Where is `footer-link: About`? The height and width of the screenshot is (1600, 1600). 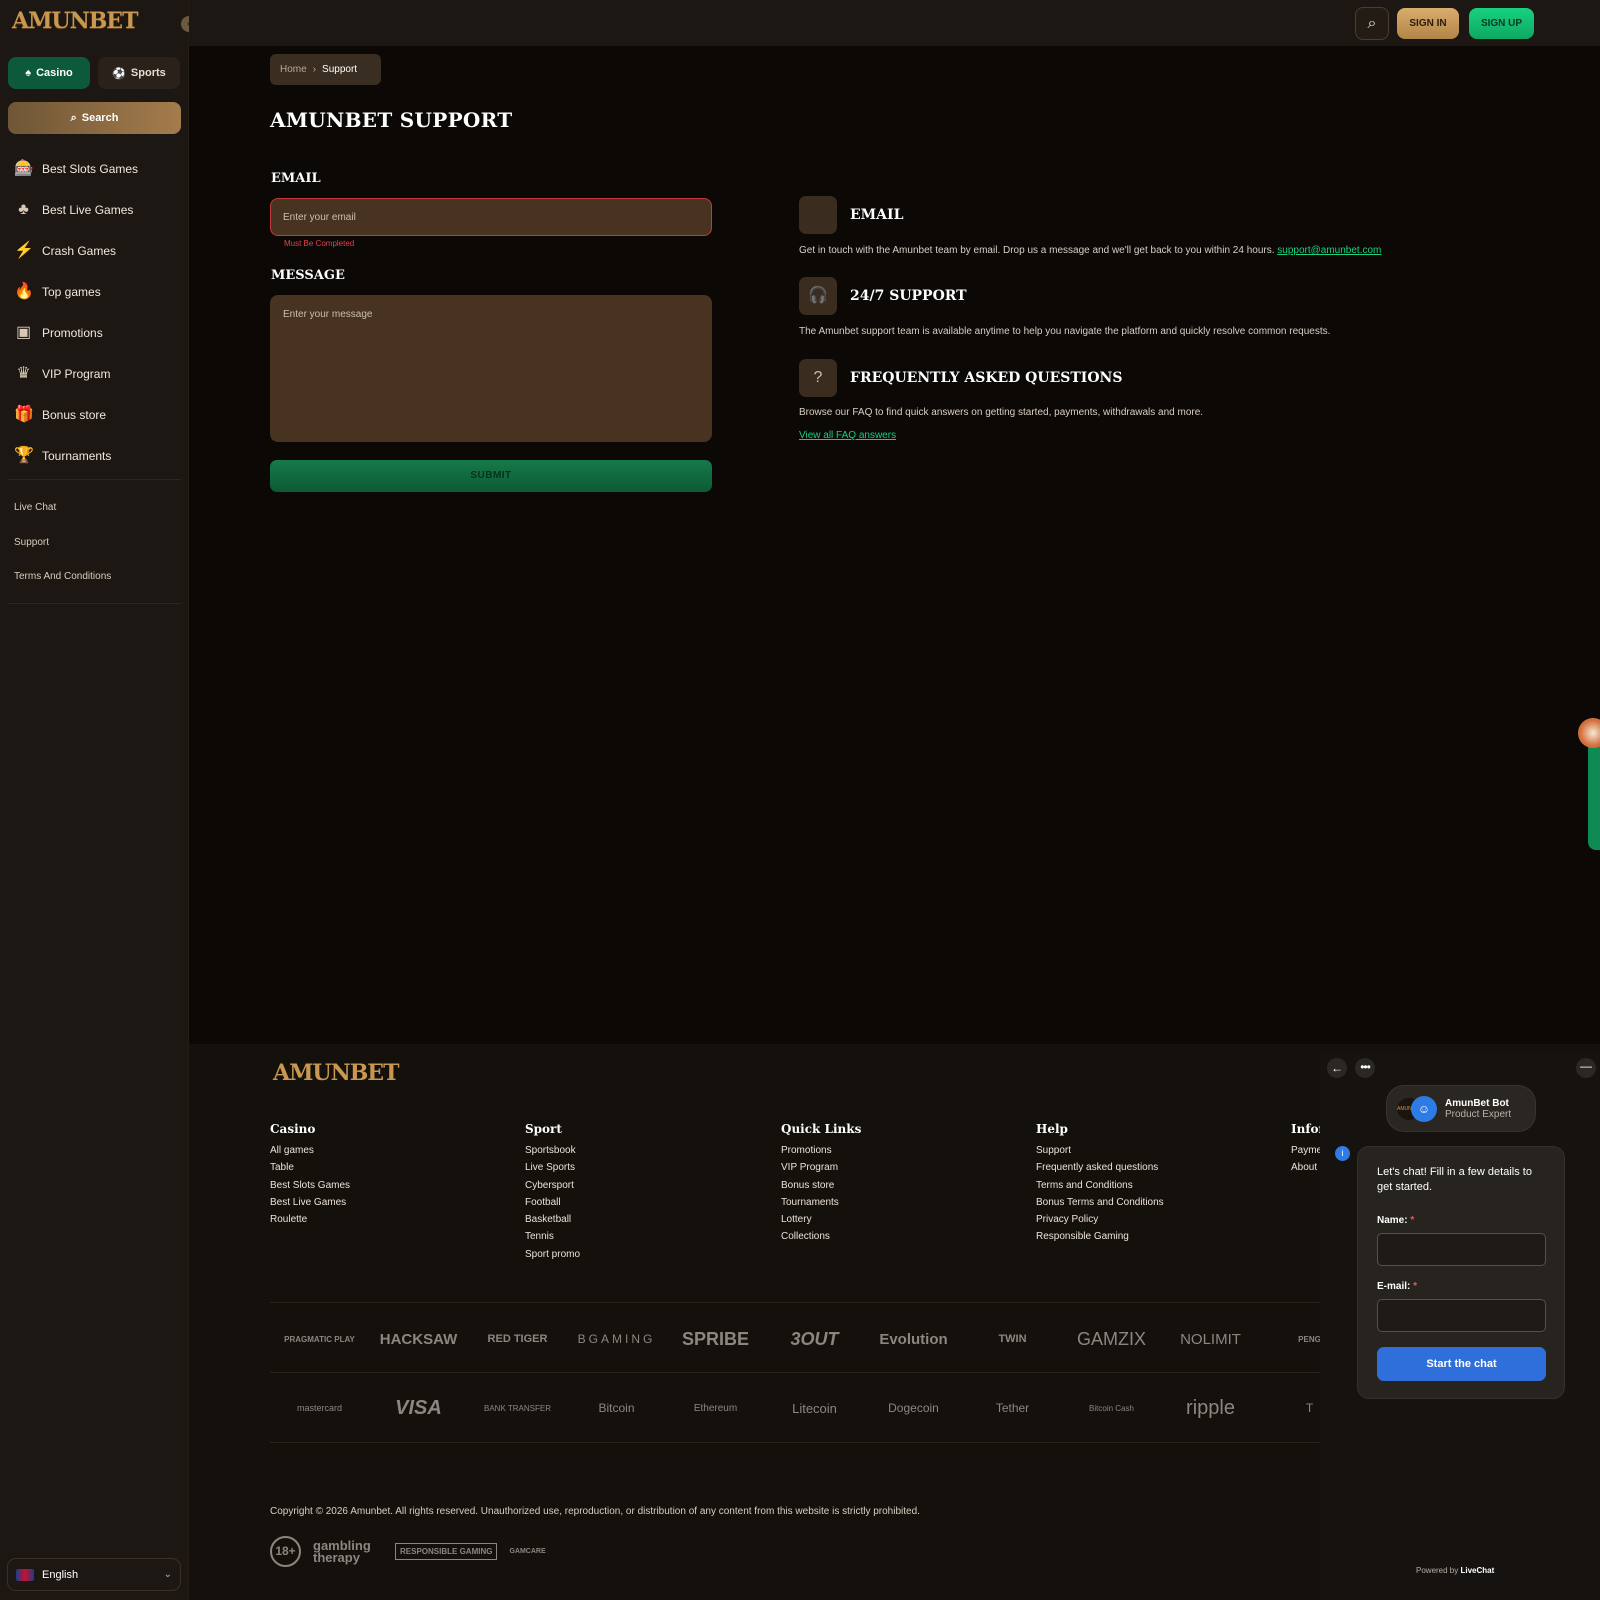
footer-link: About is located at coordinates (1306, 1170).